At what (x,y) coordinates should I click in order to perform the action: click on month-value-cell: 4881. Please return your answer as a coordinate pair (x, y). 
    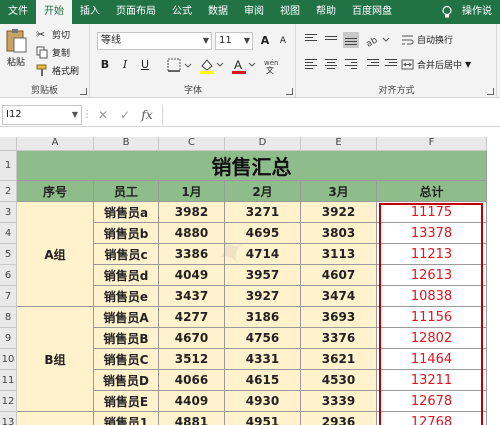
    Looking at the image, I should click on (192, 418).